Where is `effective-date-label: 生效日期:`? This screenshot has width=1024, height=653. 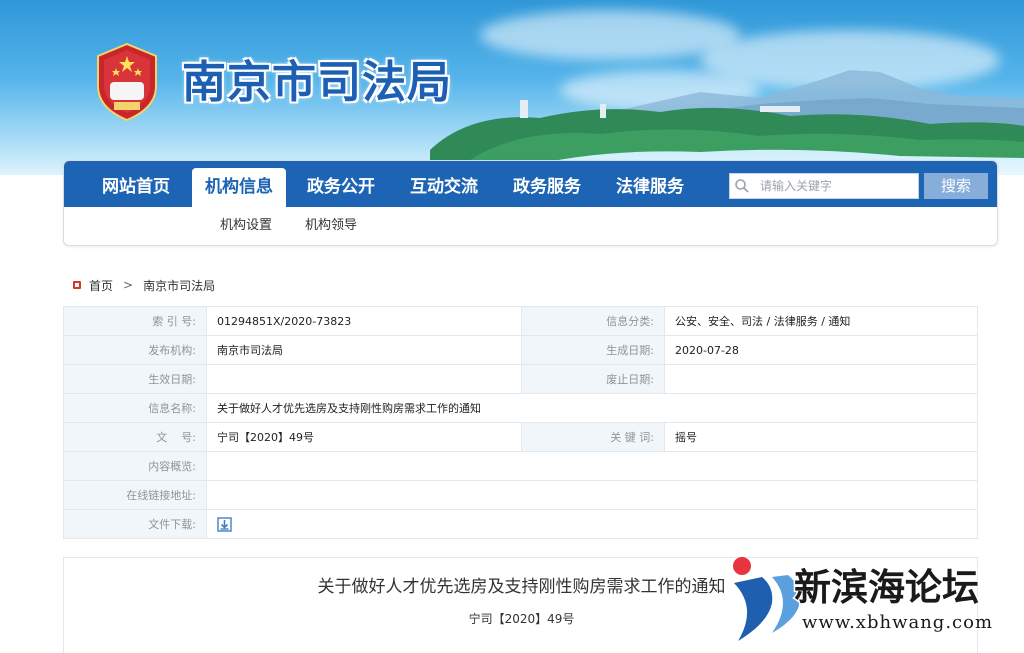
effective-date-label: 生效日期: is located at coordinates (135, 379).